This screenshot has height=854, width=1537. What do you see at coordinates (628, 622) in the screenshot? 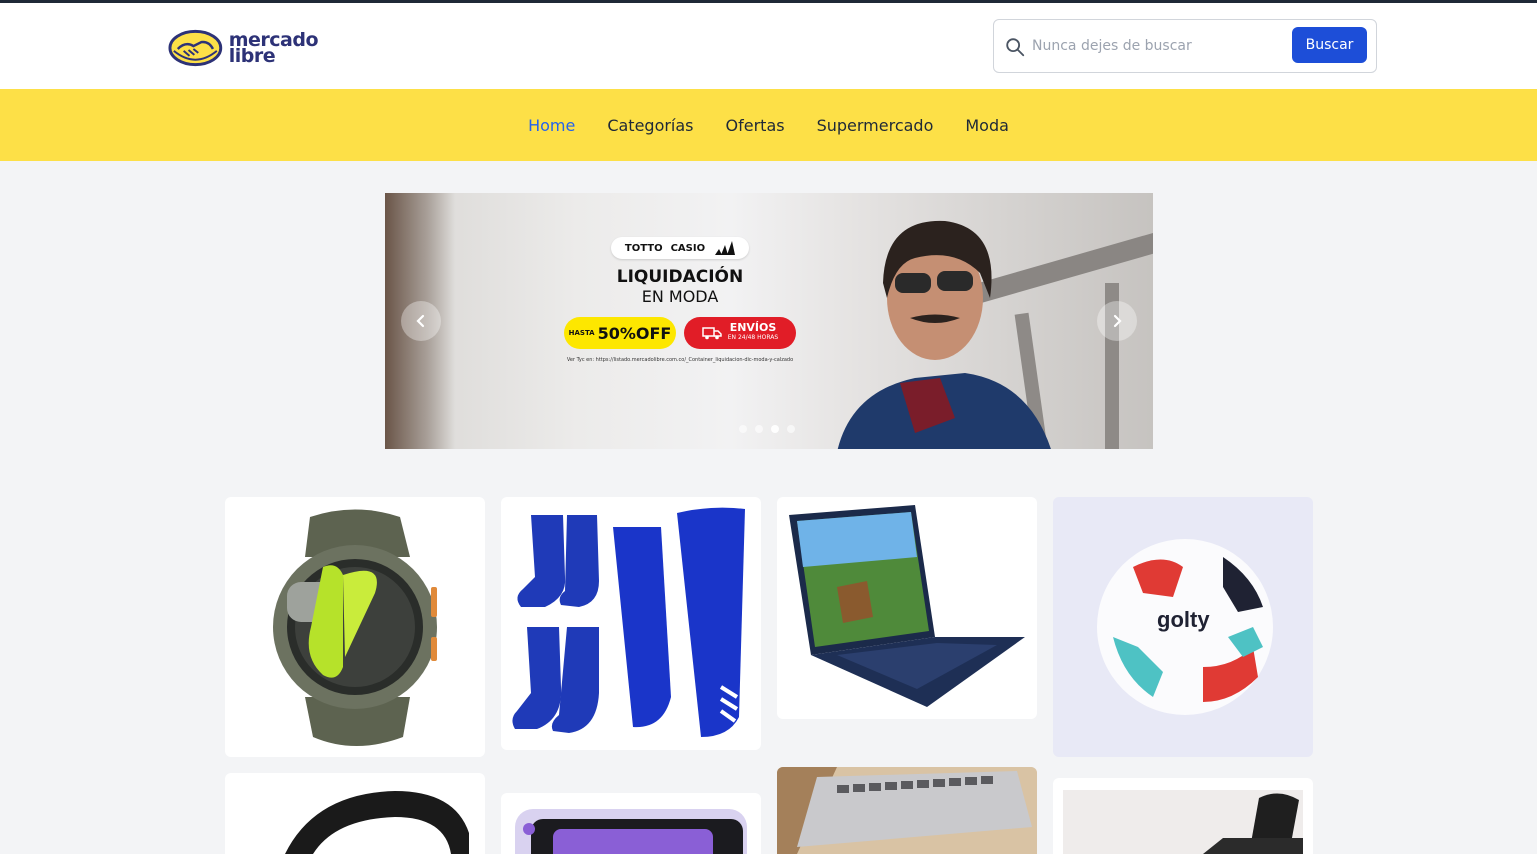
I see `soccer-socks-image` at bounding box center [628, 622].